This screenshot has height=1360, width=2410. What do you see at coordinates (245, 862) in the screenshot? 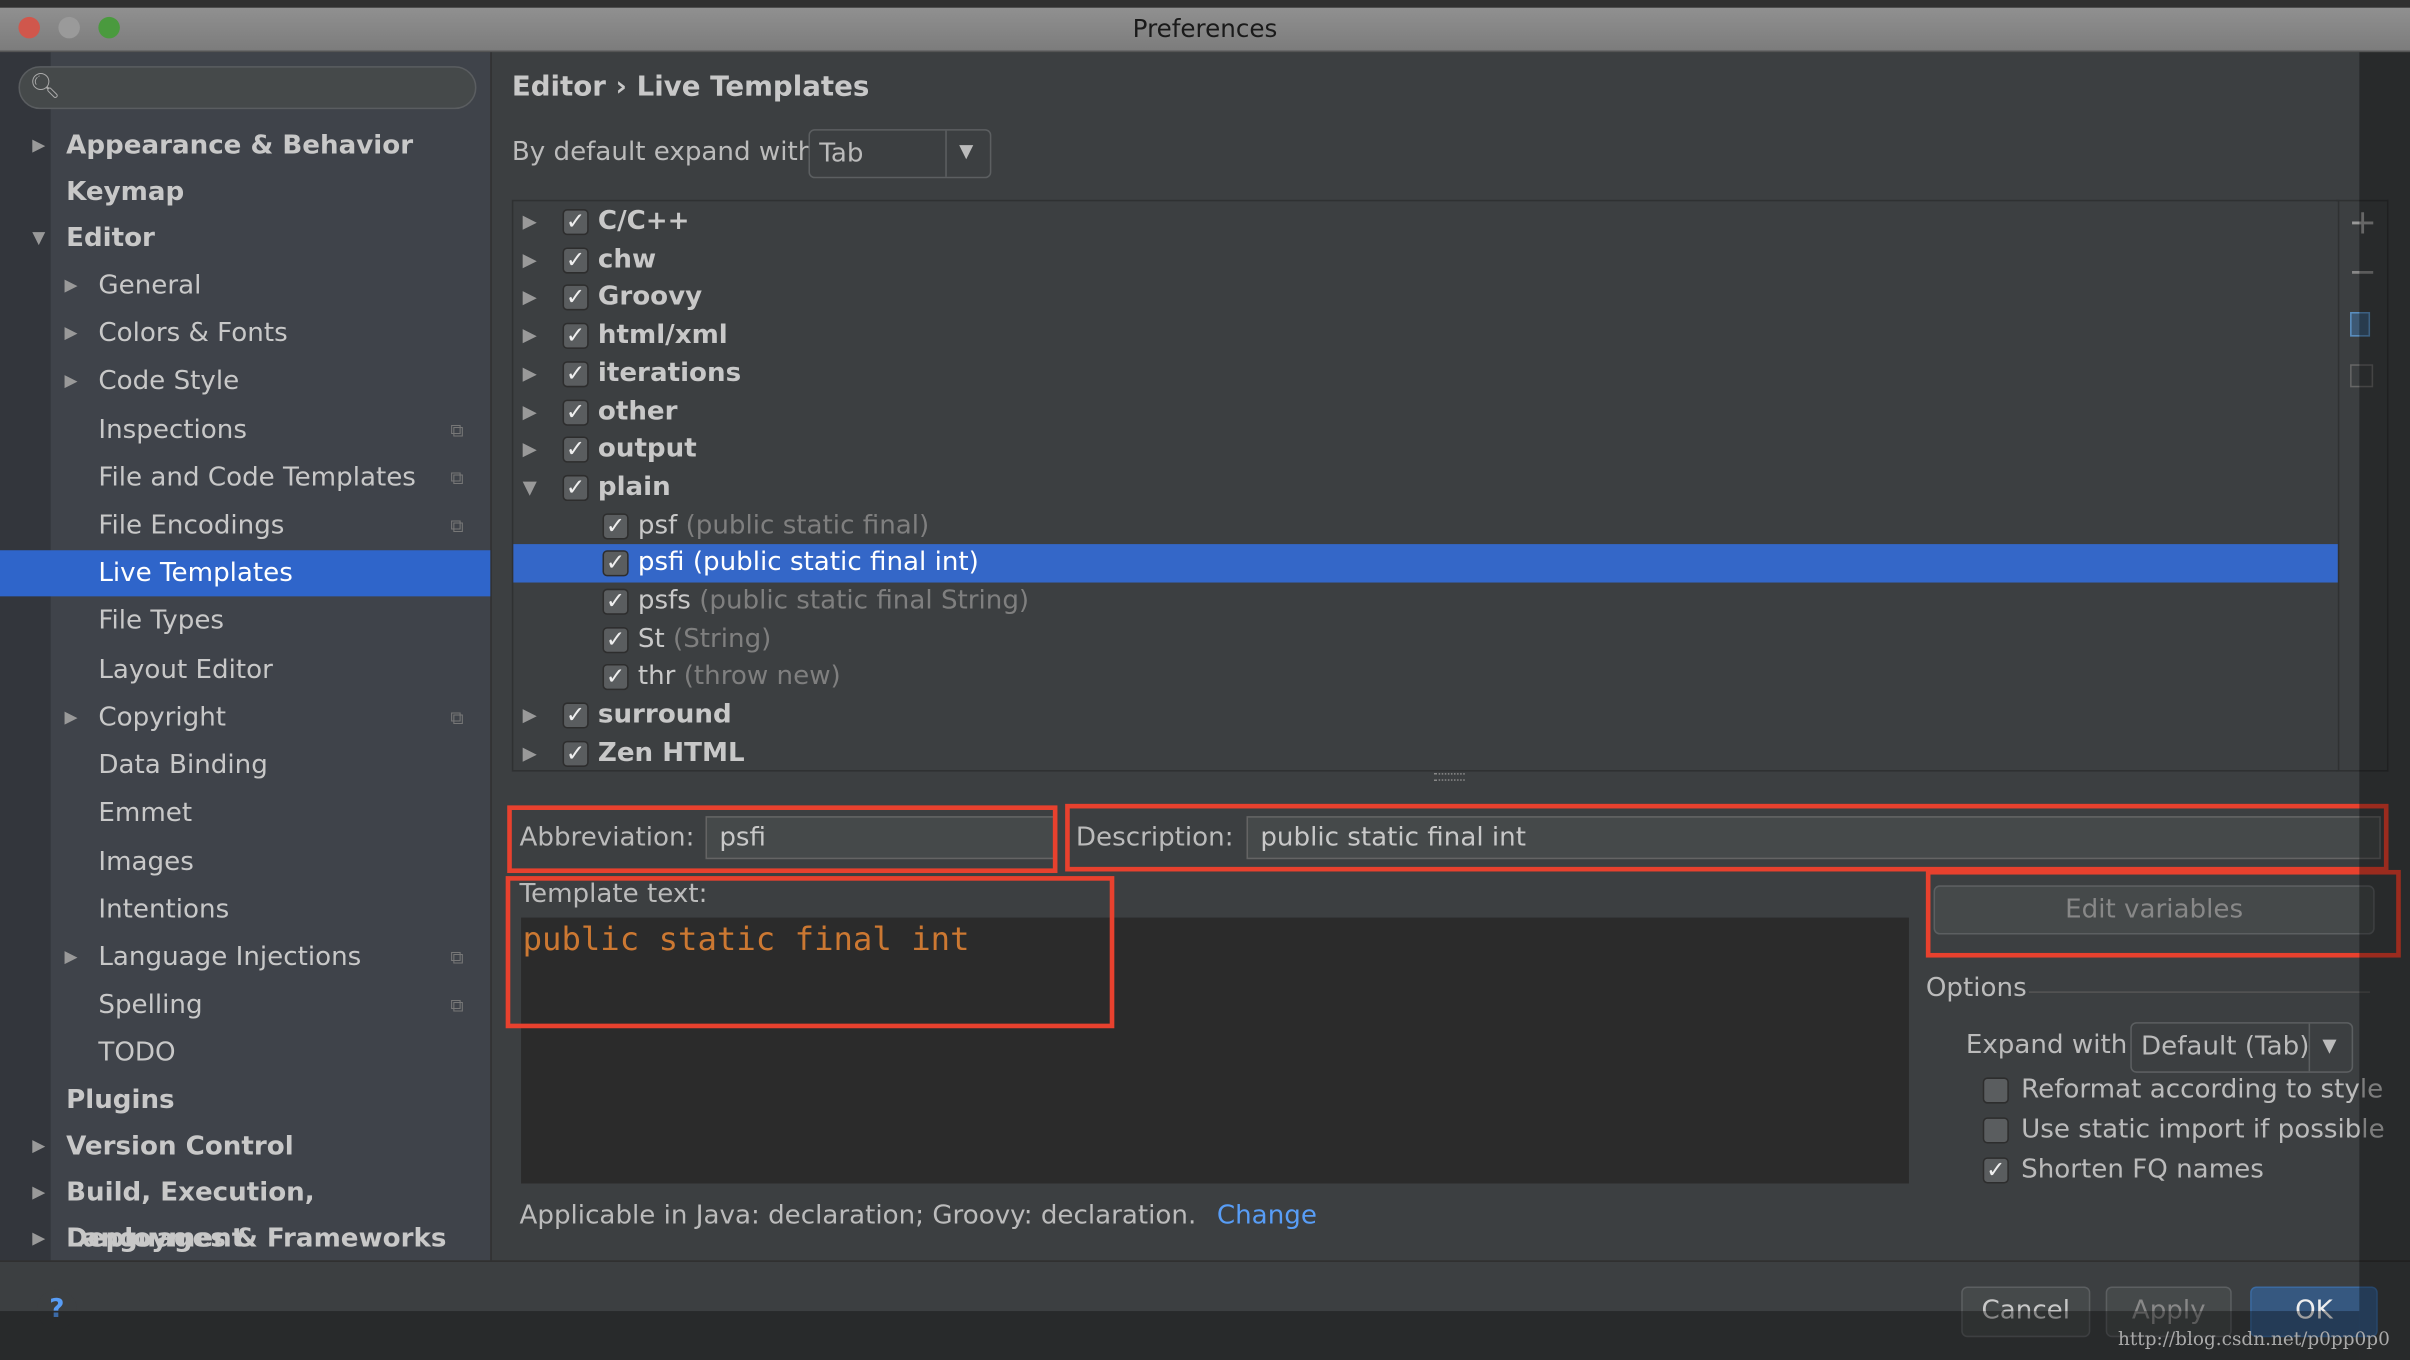
I see `sidebar-item: Images` at bounding box center [245, 862].